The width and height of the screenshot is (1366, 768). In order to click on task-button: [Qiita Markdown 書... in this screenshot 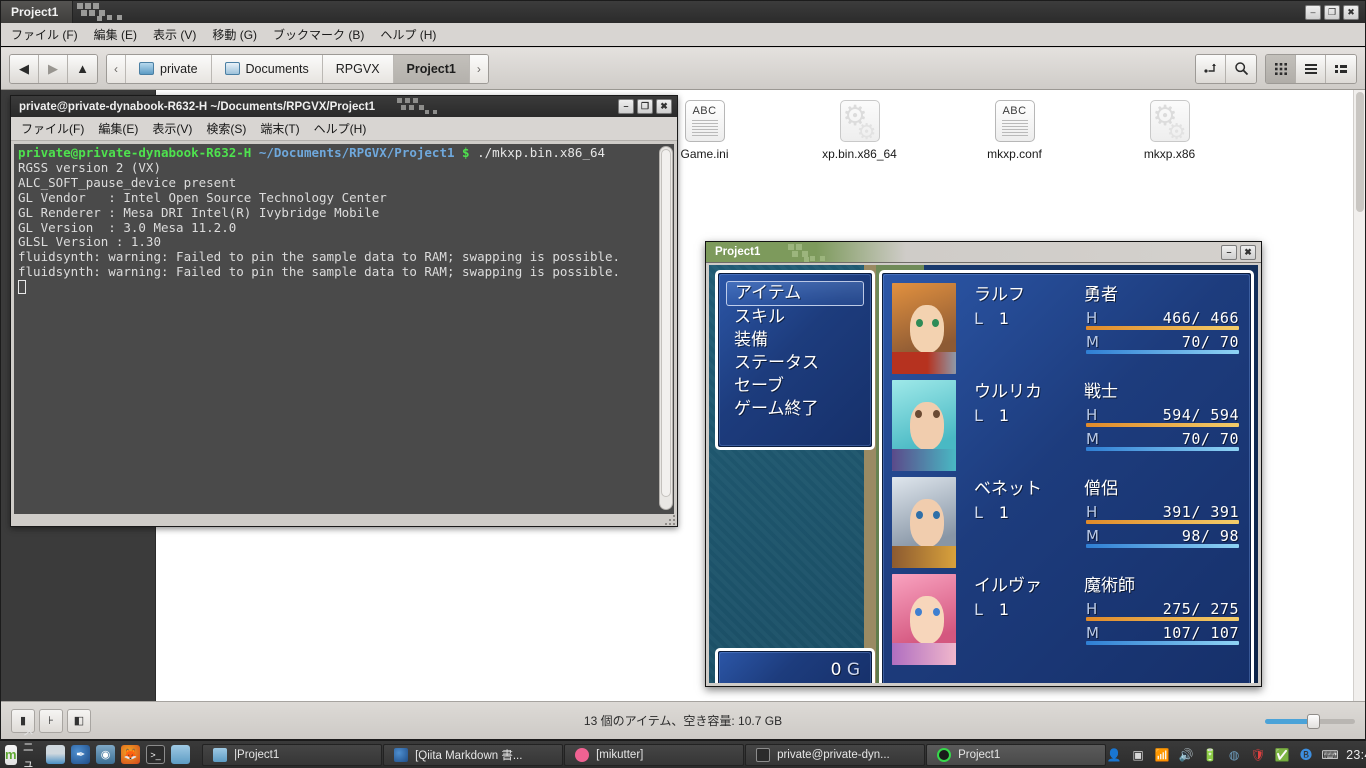, I will do `click(473, 754)`.